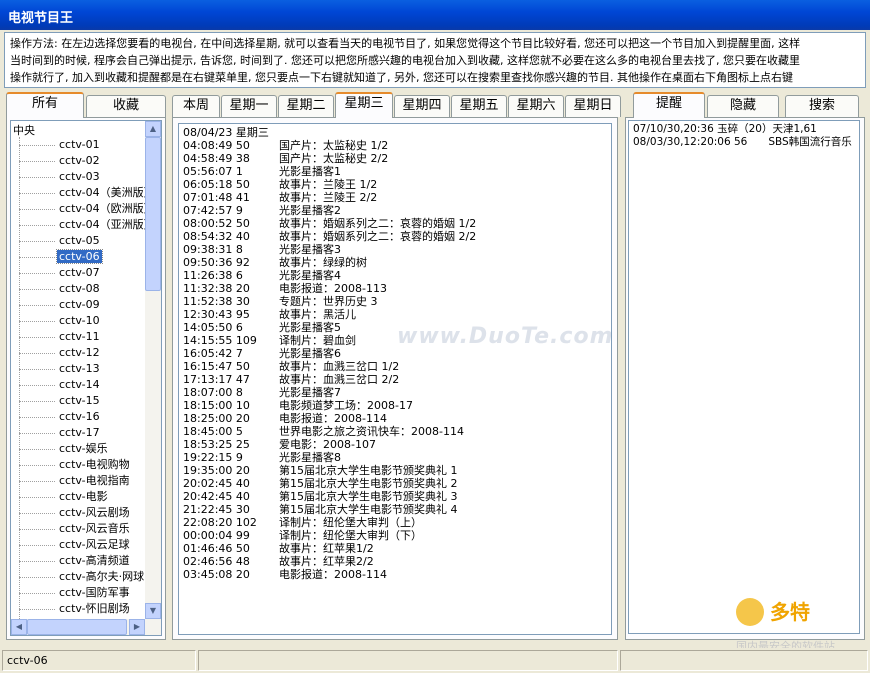 Image resolution: width=870 pixels, height=673 pixels. Describe the element at coordinates (291, 366) in the screenshot. I see `schedule-row: 16:15:47 50 故事片：血溅三岔口 1/2` at that location.